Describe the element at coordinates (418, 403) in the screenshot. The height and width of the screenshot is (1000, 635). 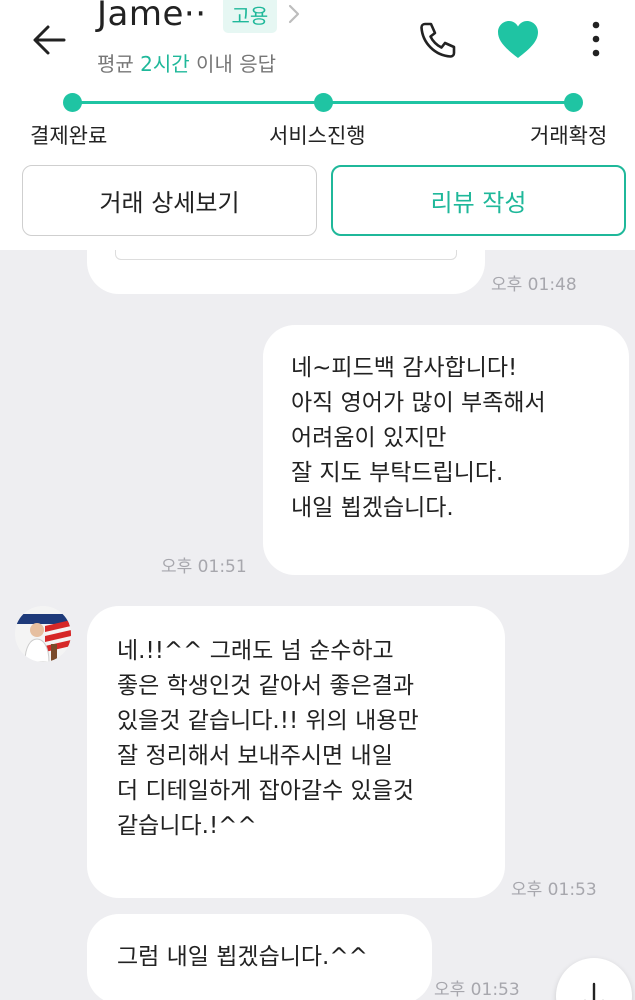
I see `message-line: 아직 영어가 많이 부족해서` at that location.